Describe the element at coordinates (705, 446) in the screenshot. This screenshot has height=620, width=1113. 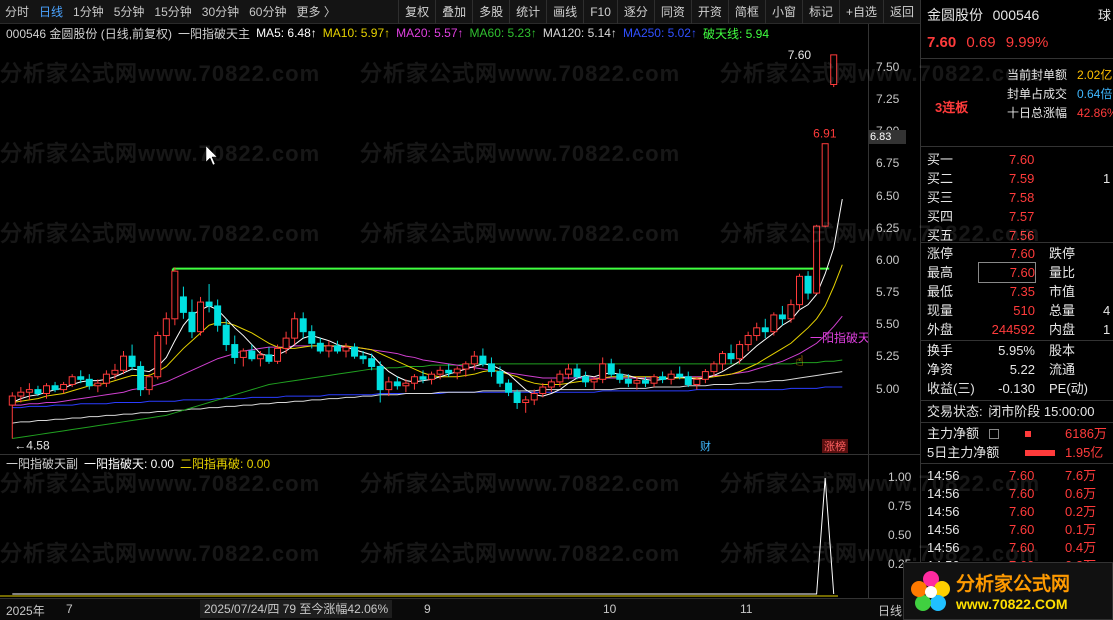
I see `finance-badge: 财` at that location.